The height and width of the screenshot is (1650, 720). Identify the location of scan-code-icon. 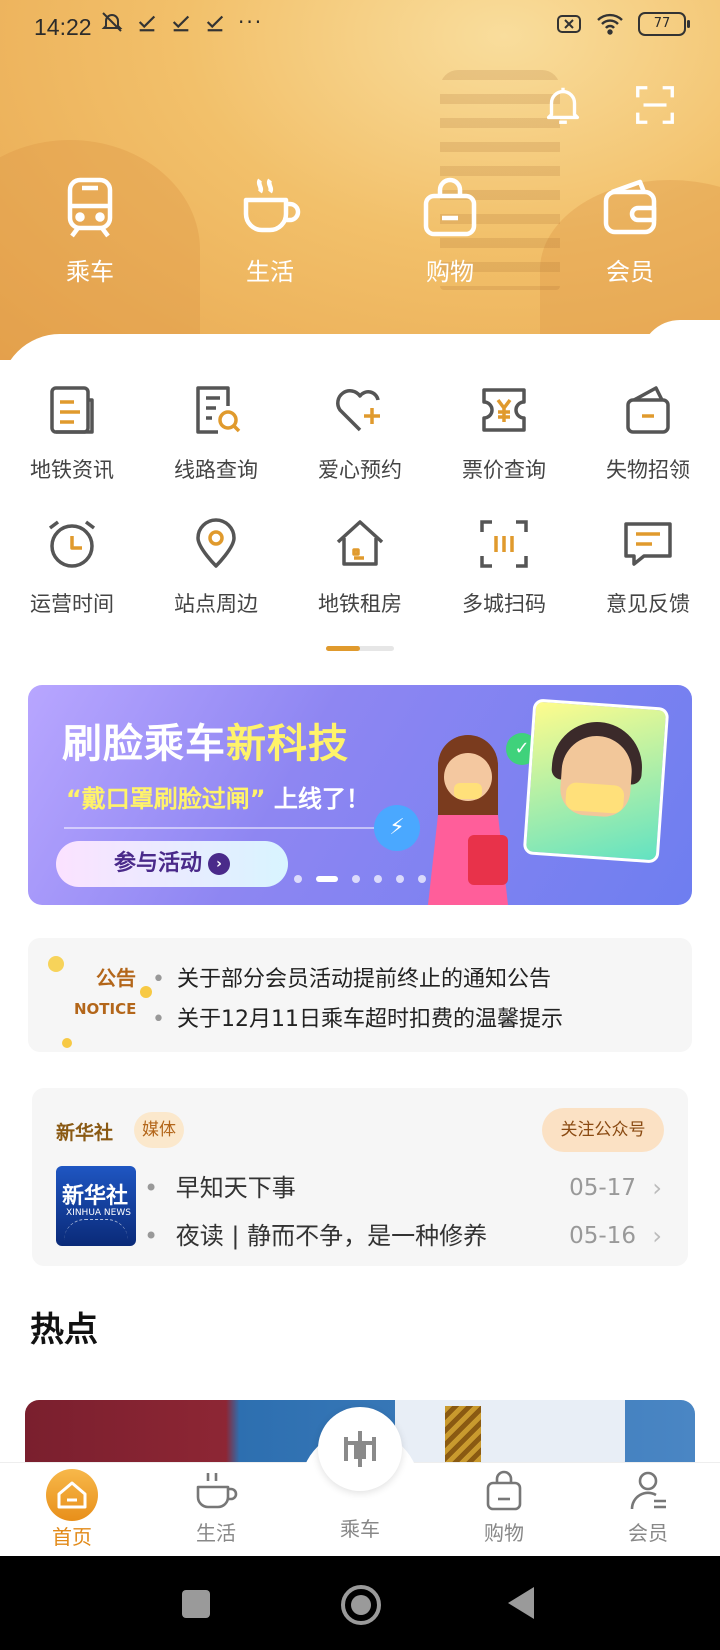
(504, 544).